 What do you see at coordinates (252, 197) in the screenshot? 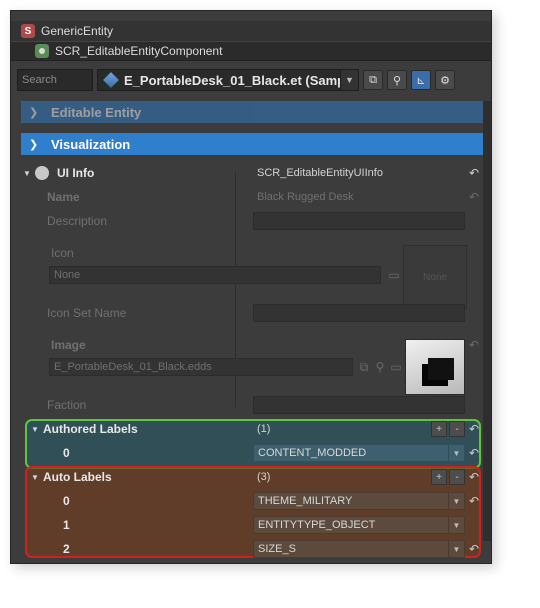
I see `name-row: Name Black Rugged Desk ↶` at bounding box center [252, 197].